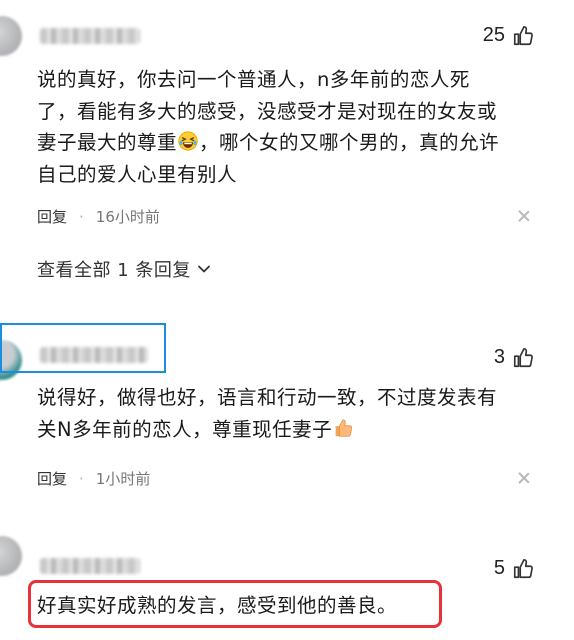 This screenshot has height=640, width=574. What do you see at coordinates (90, 566) in the screenshot?
I see `username-blurred` at bounding box center [90, 566].